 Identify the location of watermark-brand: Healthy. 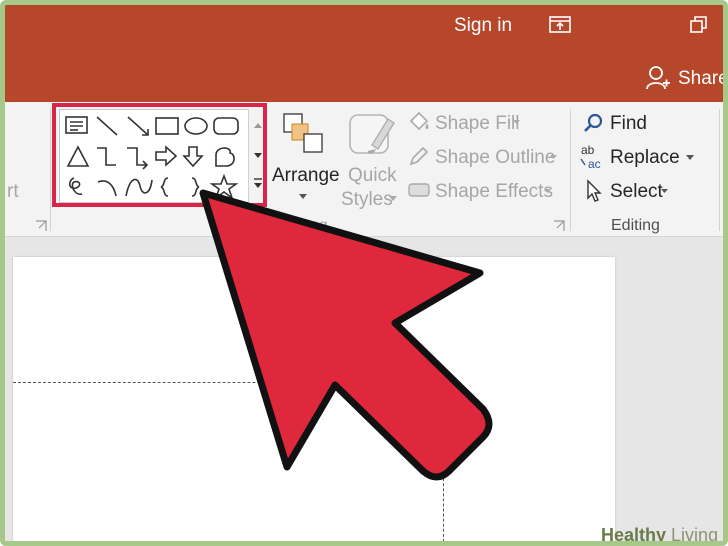
(634, 535).